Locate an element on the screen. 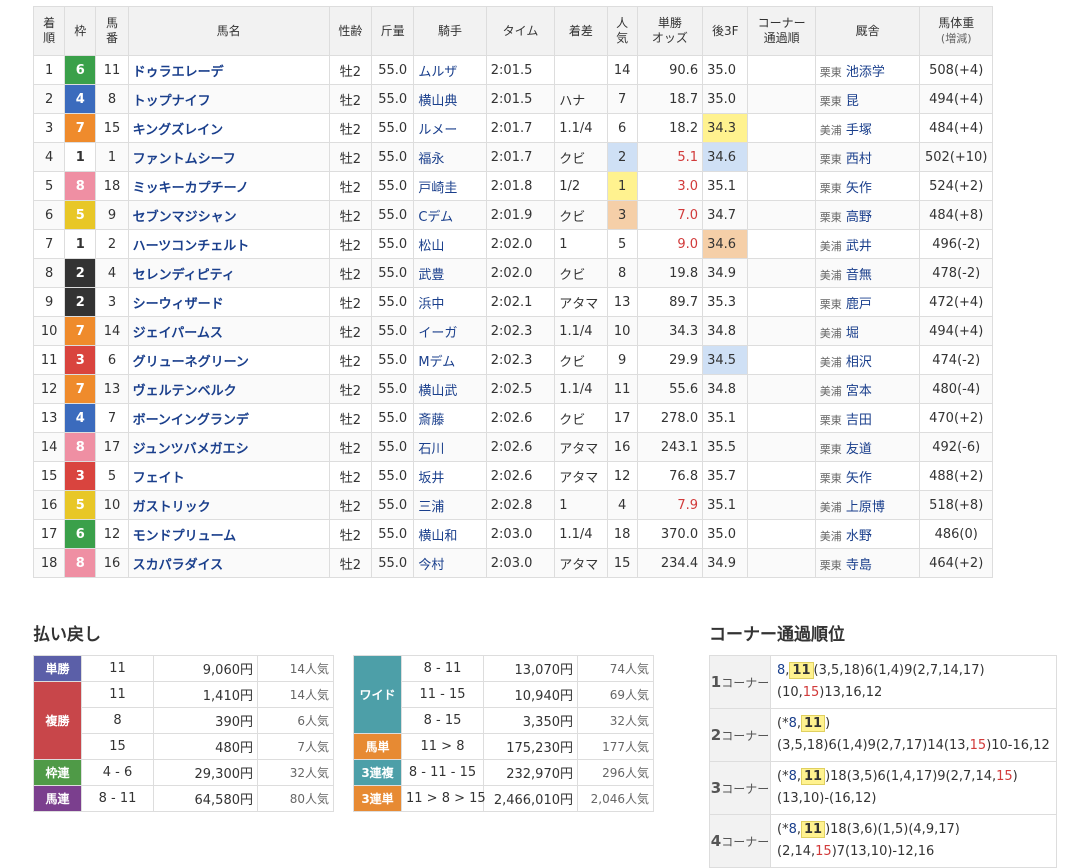 The height and width of the screenshot is (868, 1075). jockey-link: 斎藤 is located at coordinates (431, 420).